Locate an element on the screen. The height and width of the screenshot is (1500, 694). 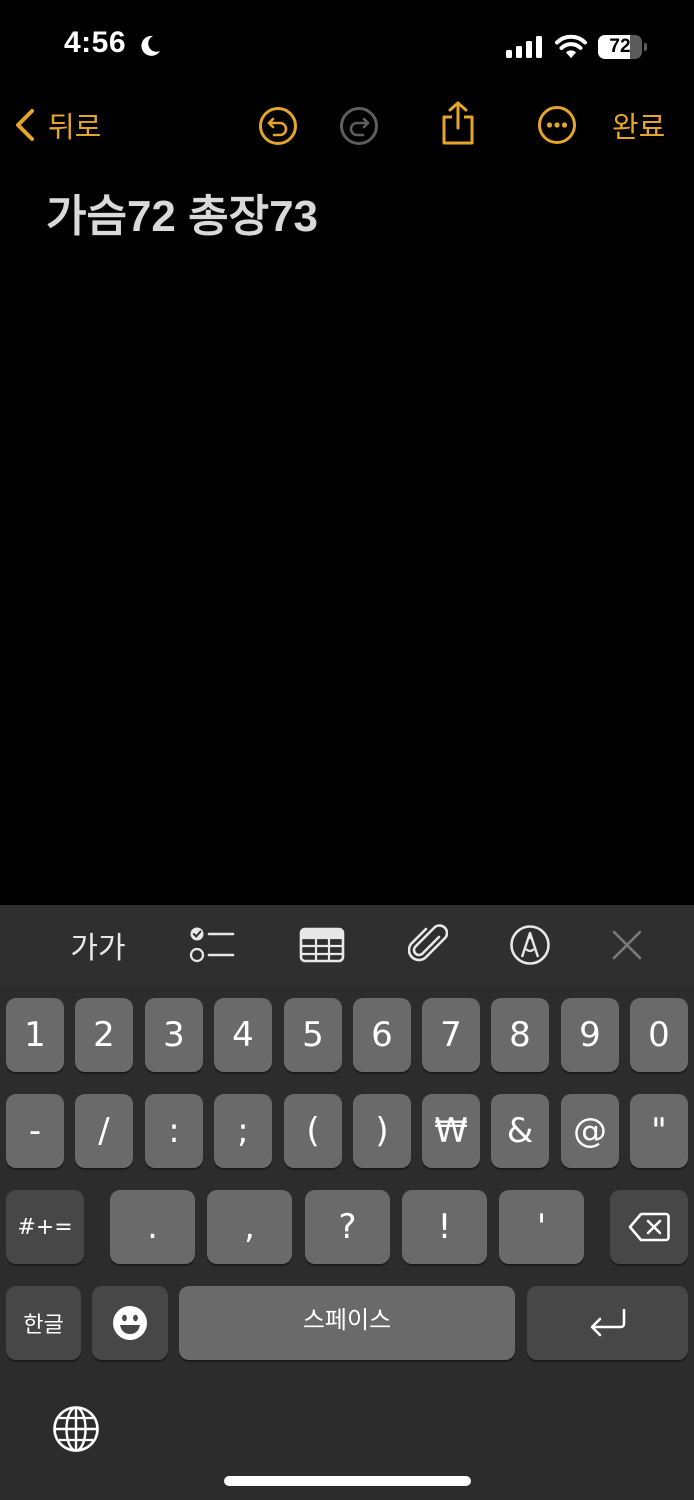
language-key: 한글 is located at coordinates (43, 1323).